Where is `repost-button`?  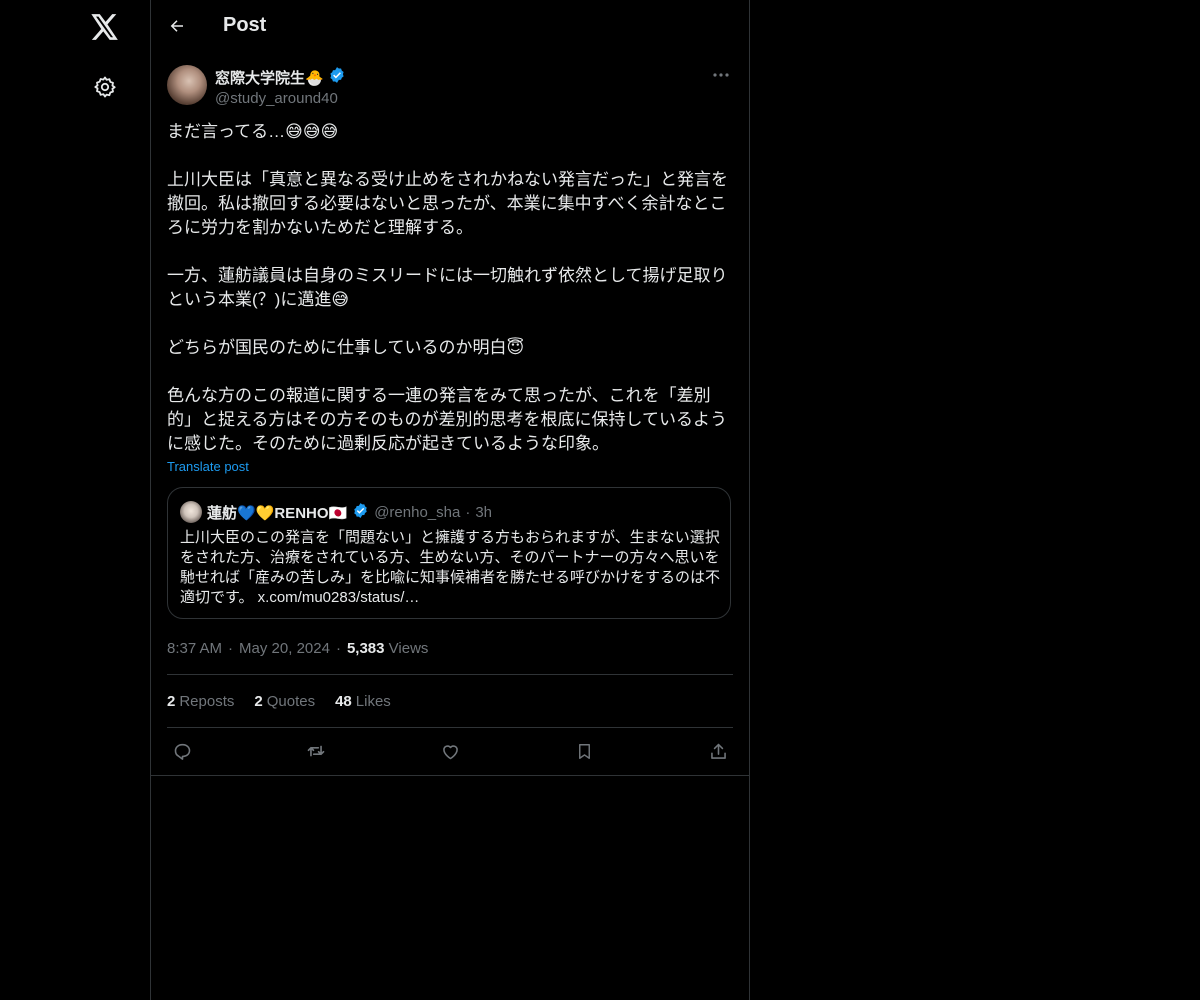
repost-button is located at coordinates (316, 751).